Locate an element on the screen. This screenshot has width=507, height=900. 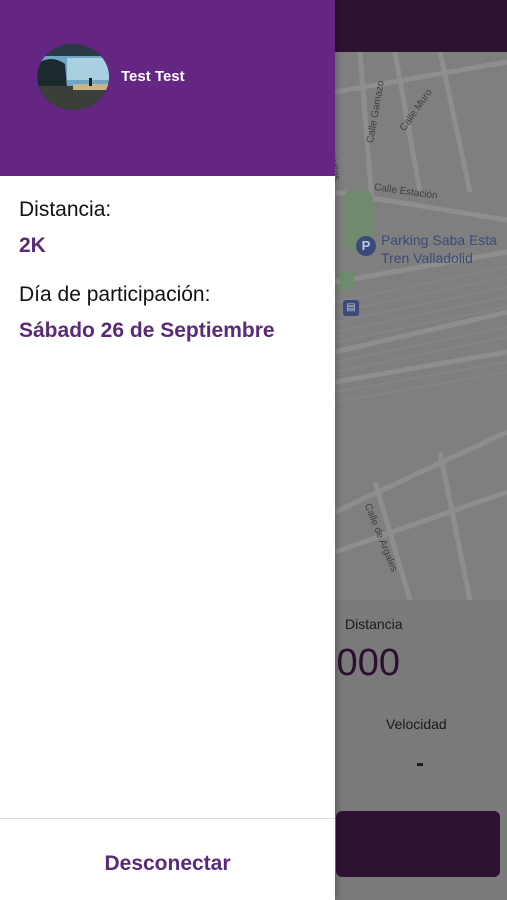
avatar-photo is located at coordinates (73, 77).